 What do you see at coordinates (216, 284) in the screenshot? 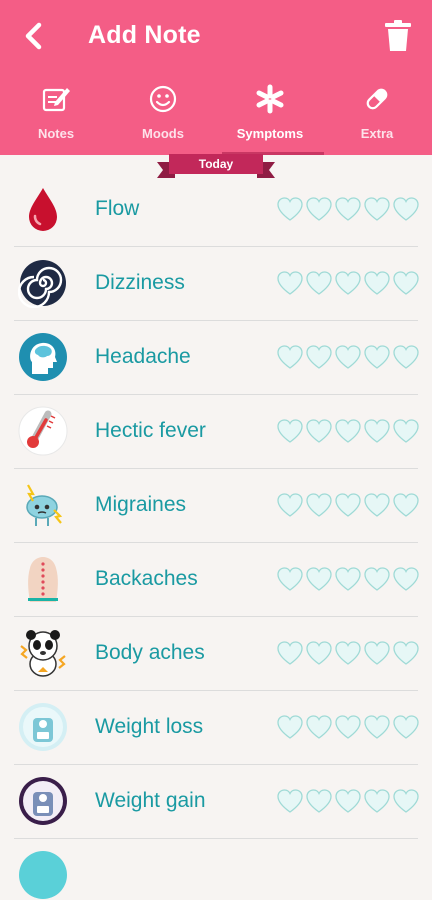
I see `symptom-row: Dizziness` at bounding box center [216, 284].